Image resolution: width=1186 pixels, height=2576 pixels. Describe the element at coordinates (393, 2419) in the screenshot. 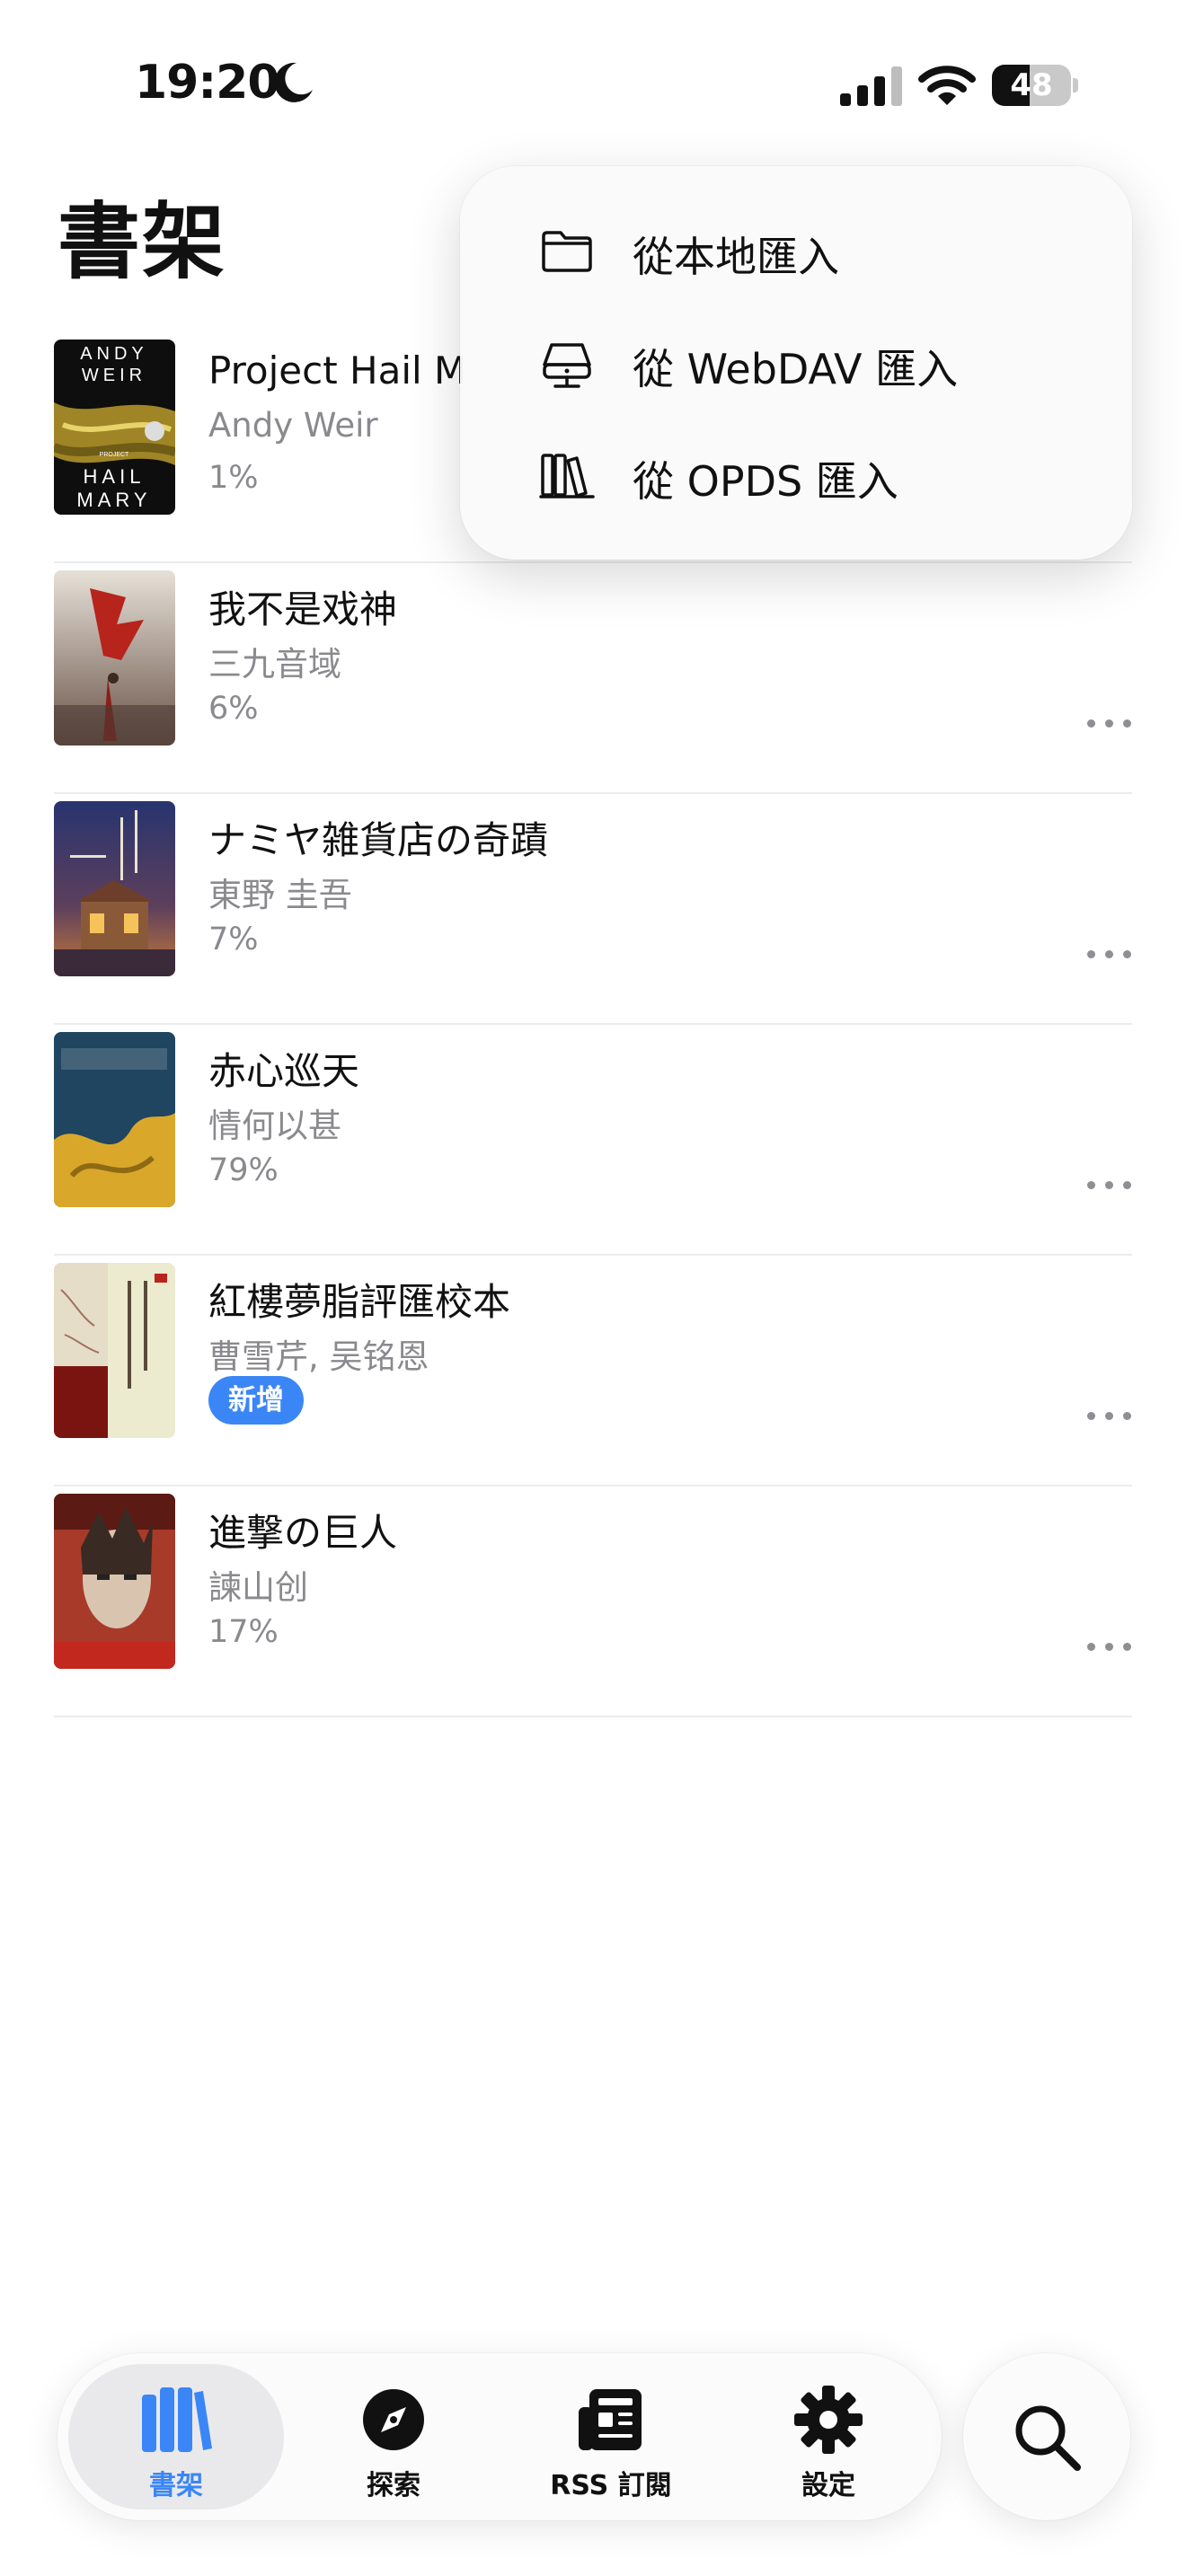

I see `compass-icon` at that location.